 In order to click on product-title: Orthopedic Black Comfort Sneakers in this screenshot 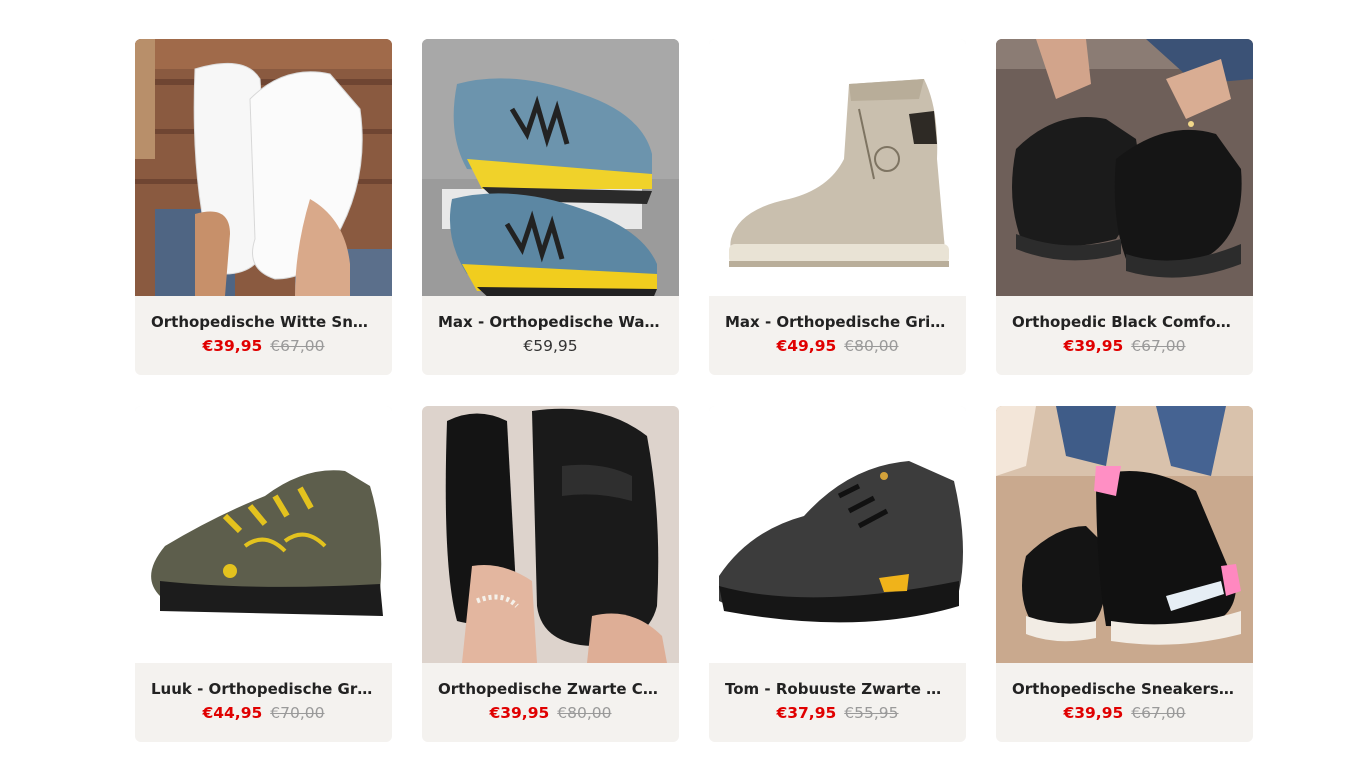, I will do `click(1124, 322)`.